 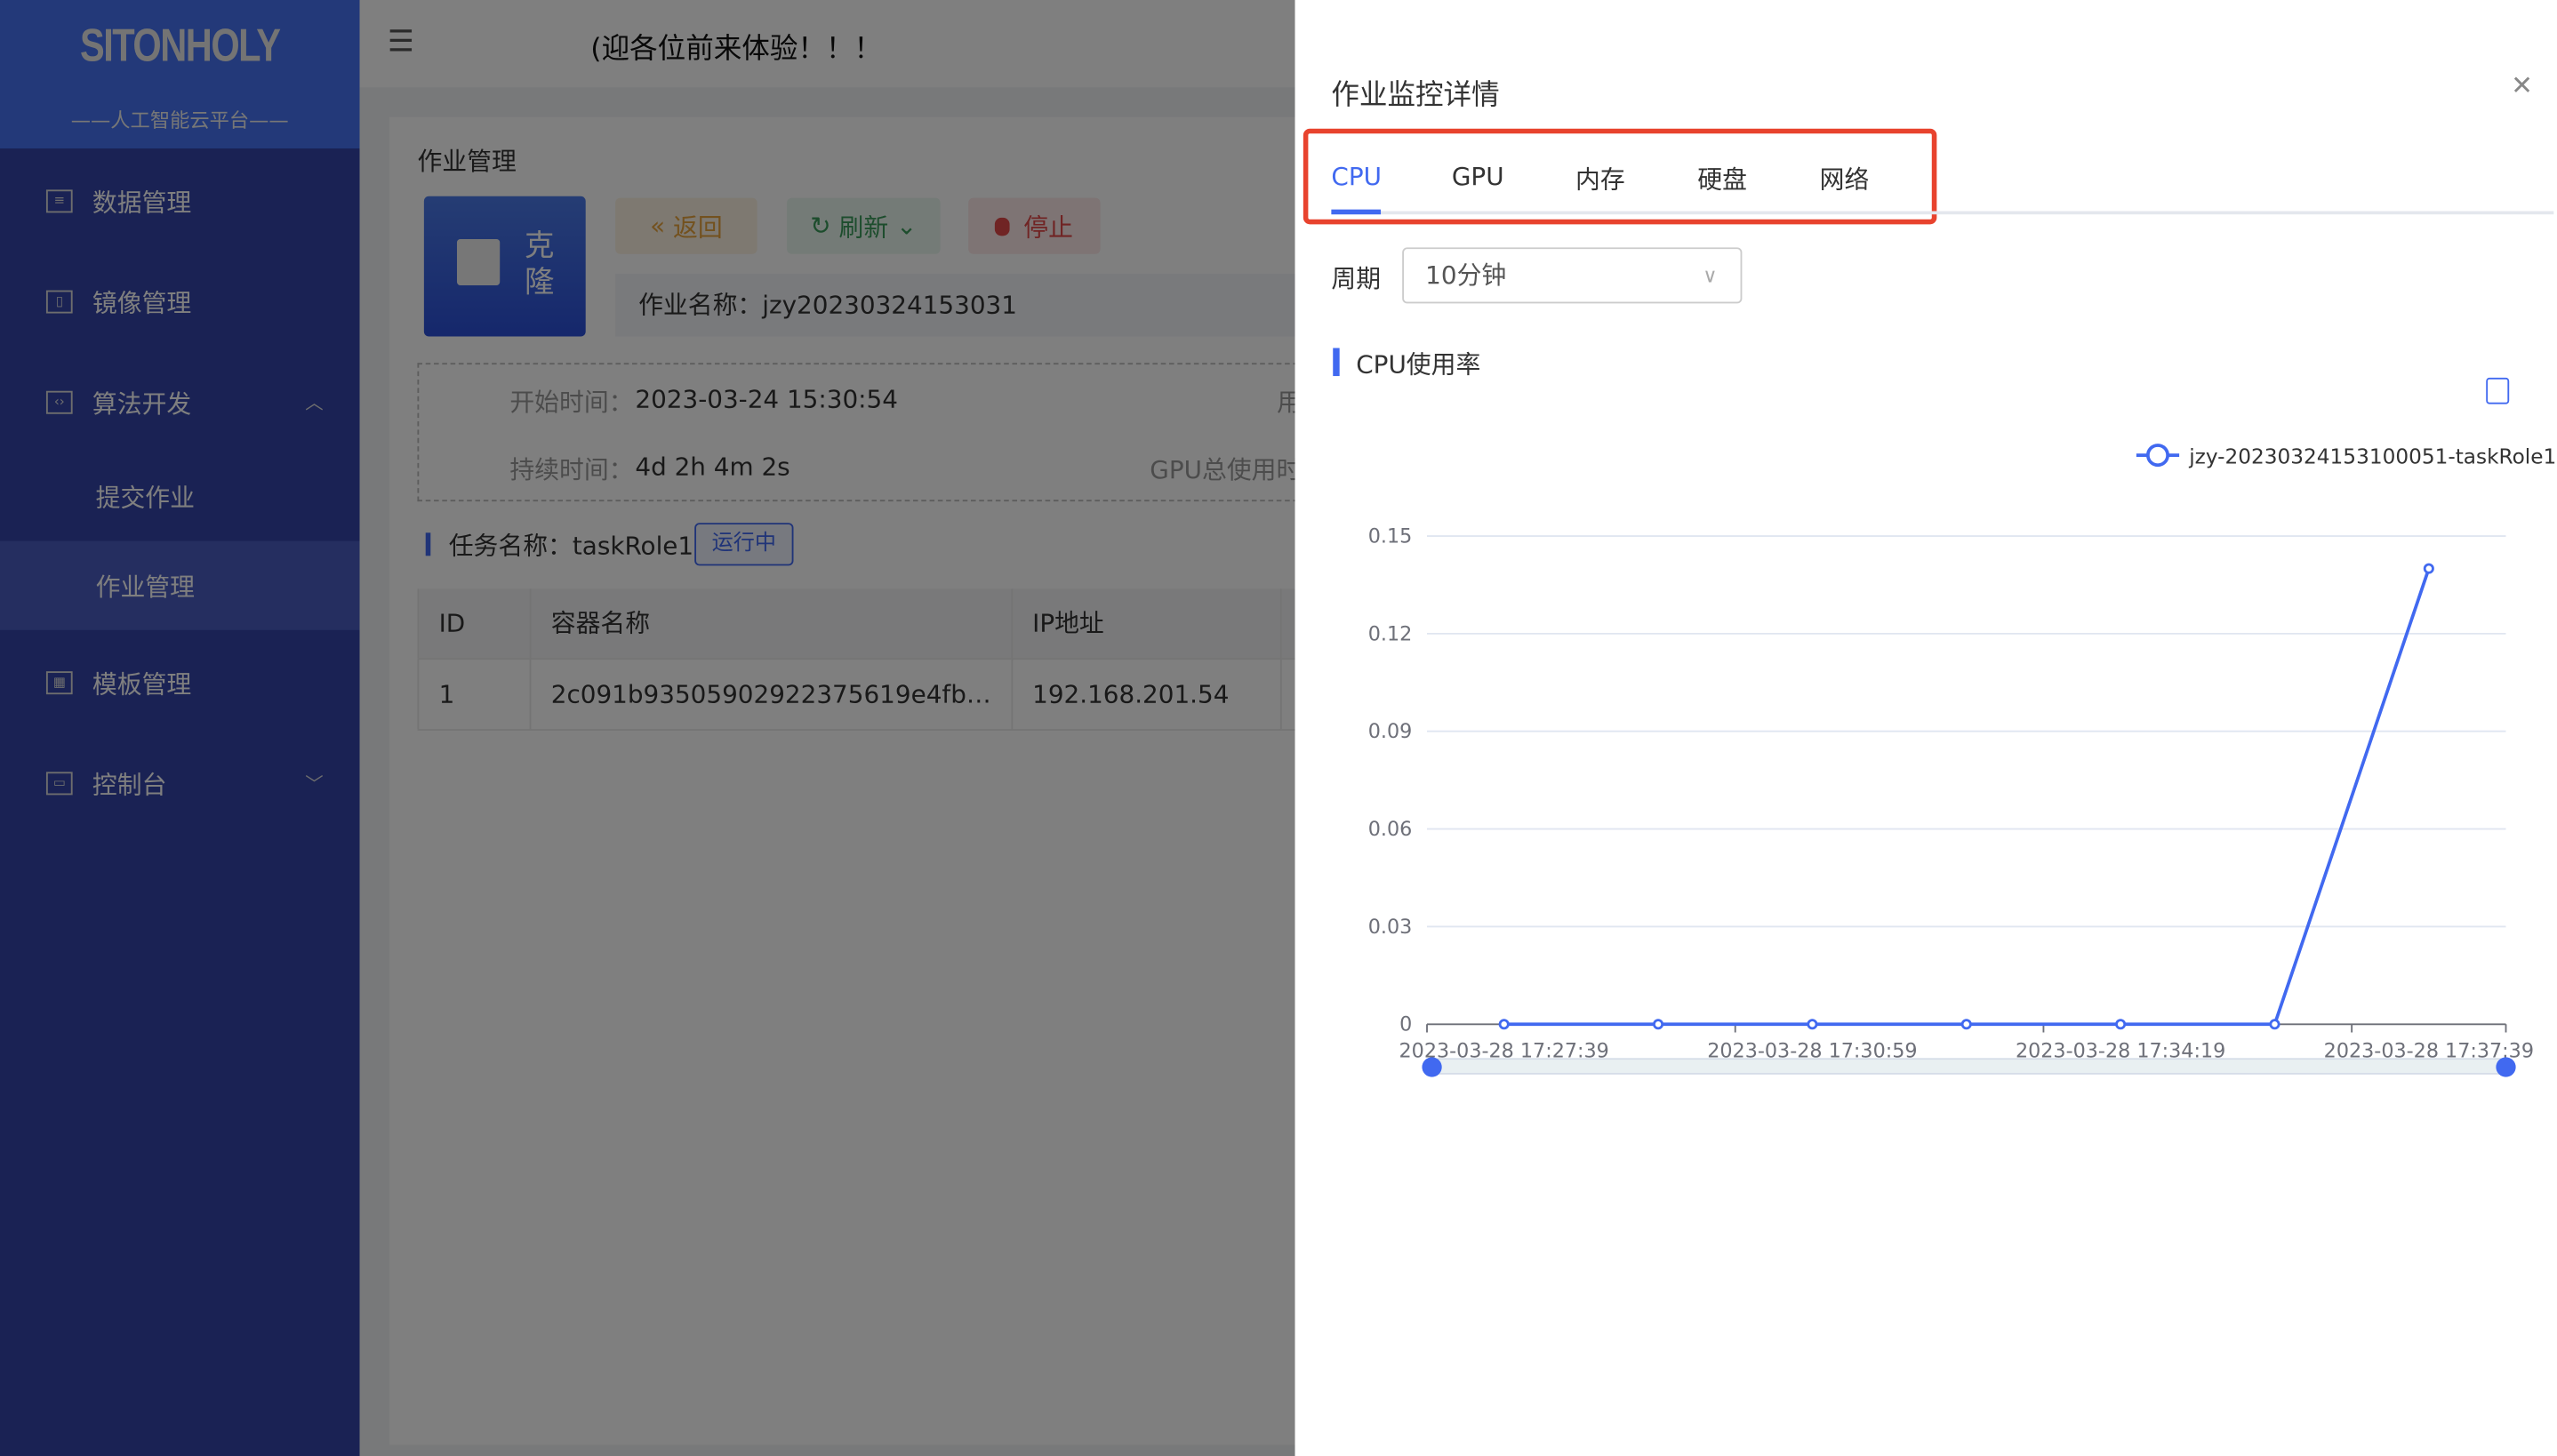 I want to click on period-label: 周期, so click(x=1356, y=278).